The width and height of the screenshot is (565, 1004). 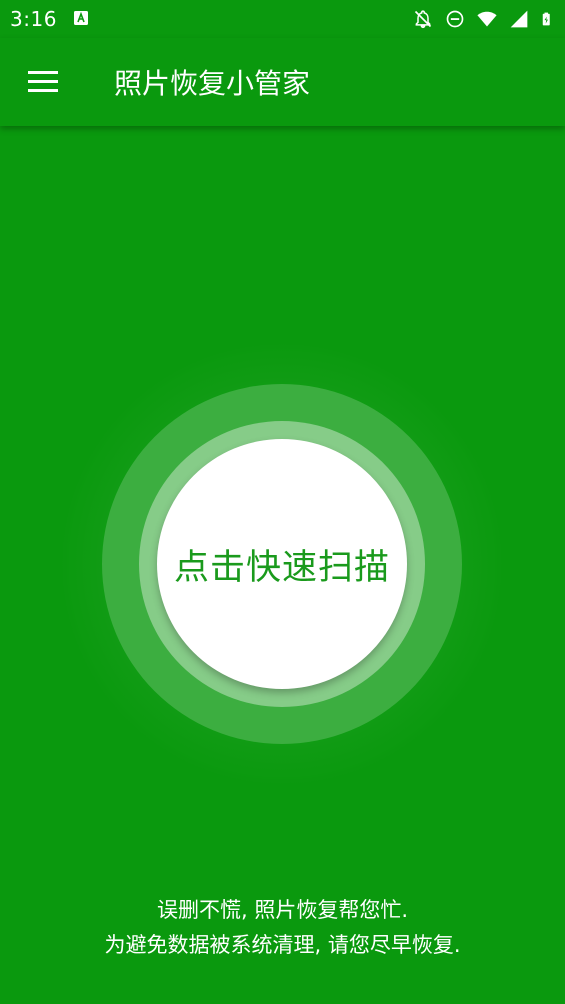 I want to click on app-bar: 照片恢复小管家, so click(x=282, y=82).